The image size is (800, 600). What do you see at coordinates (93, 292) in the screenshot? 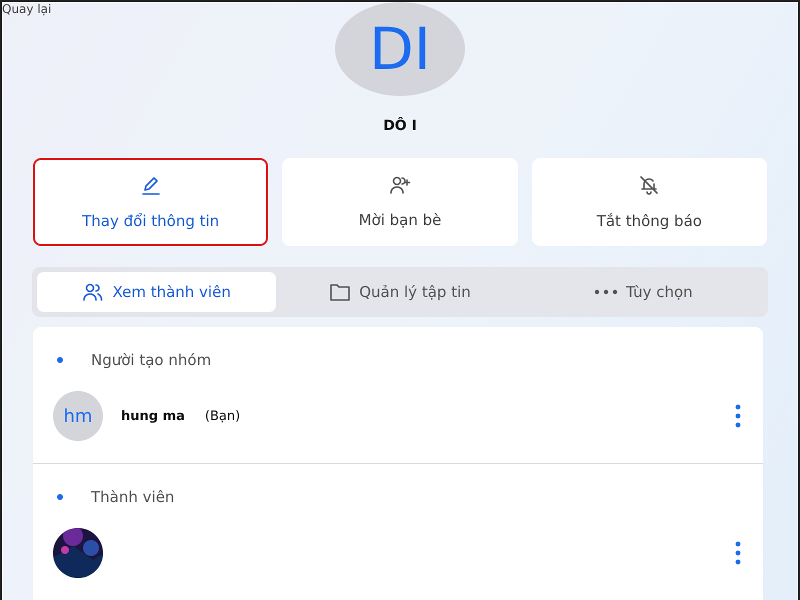
I see `people-icon` at bounding box center [93, 292].